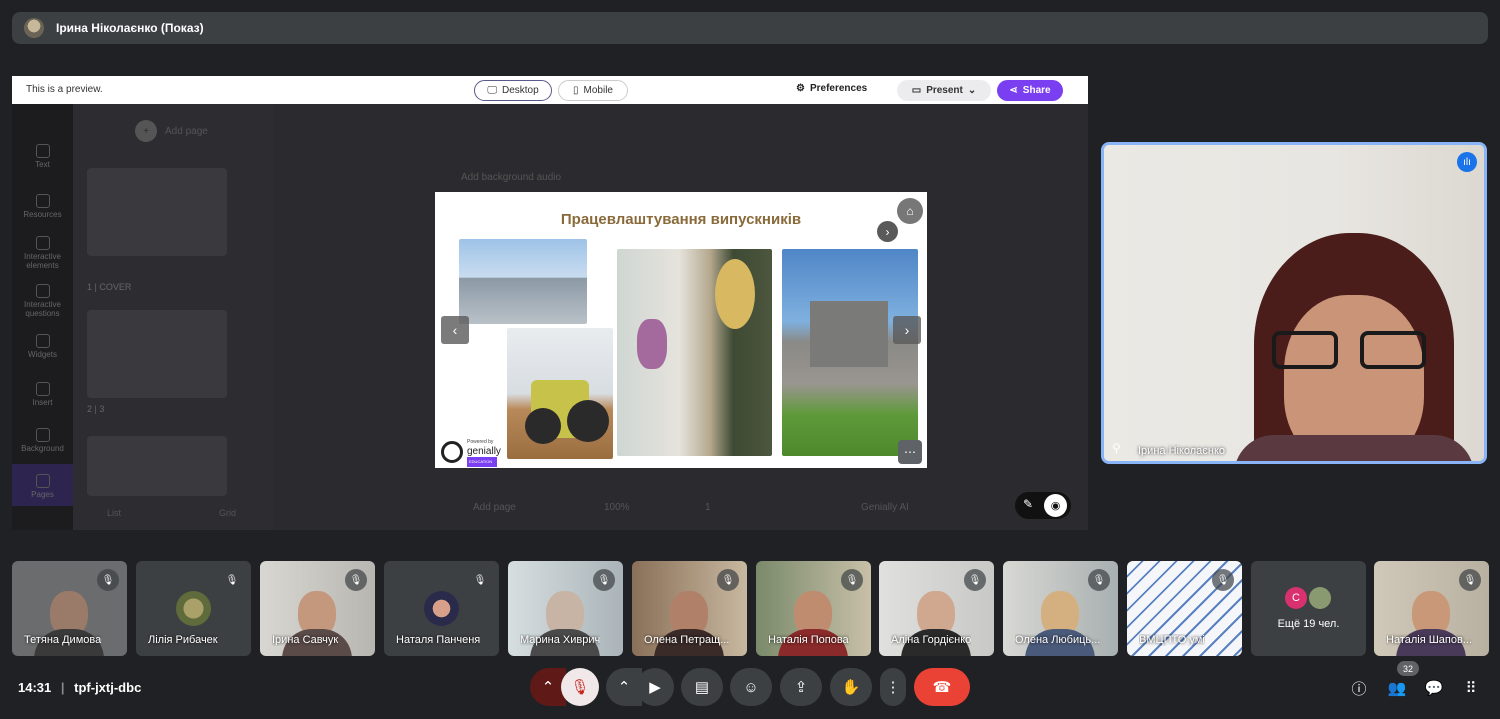  Describe the element at coordinates (910, 211) in the screenshot. I see `lock-icon: ⌂` at that location.